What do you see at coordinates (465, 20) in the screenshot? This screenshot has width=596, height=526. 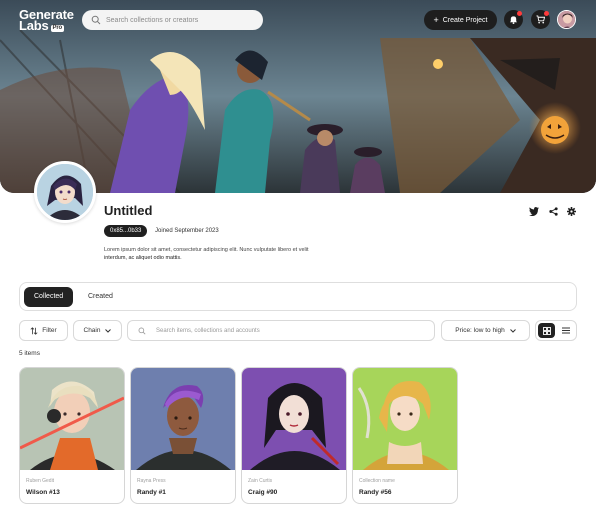 I see `create-project-label: Create Project` at bounding box center [465, 20].